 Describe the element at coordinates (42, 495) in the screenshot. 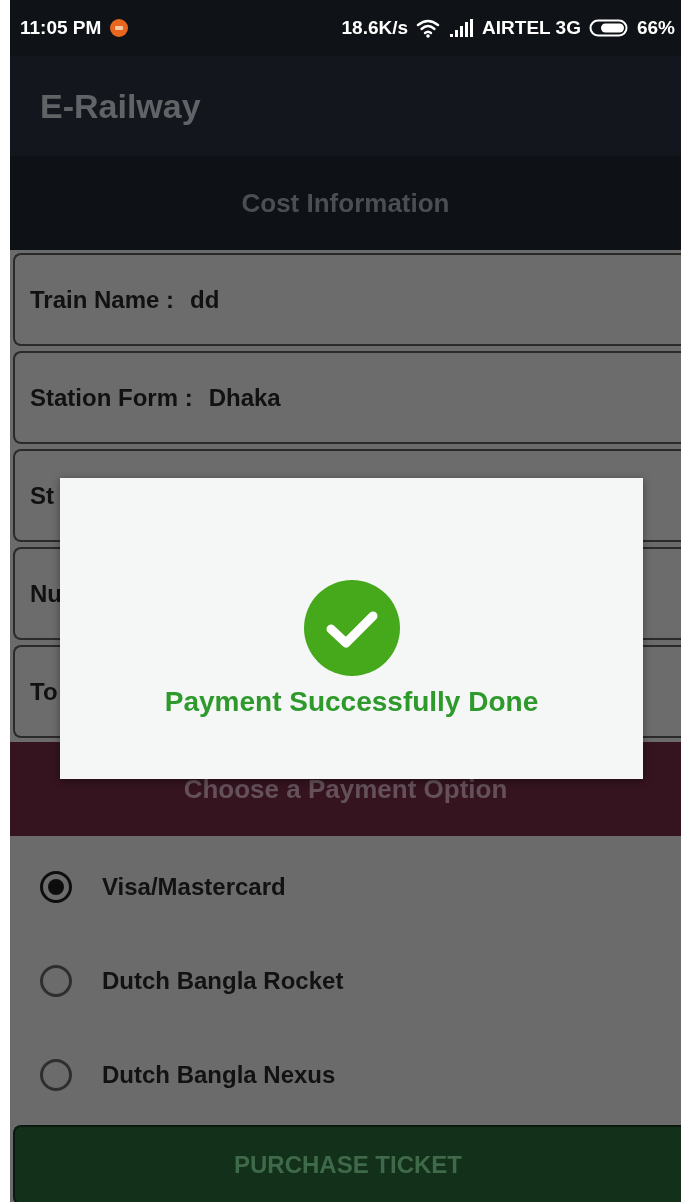

I see `field-label: St` at that location.